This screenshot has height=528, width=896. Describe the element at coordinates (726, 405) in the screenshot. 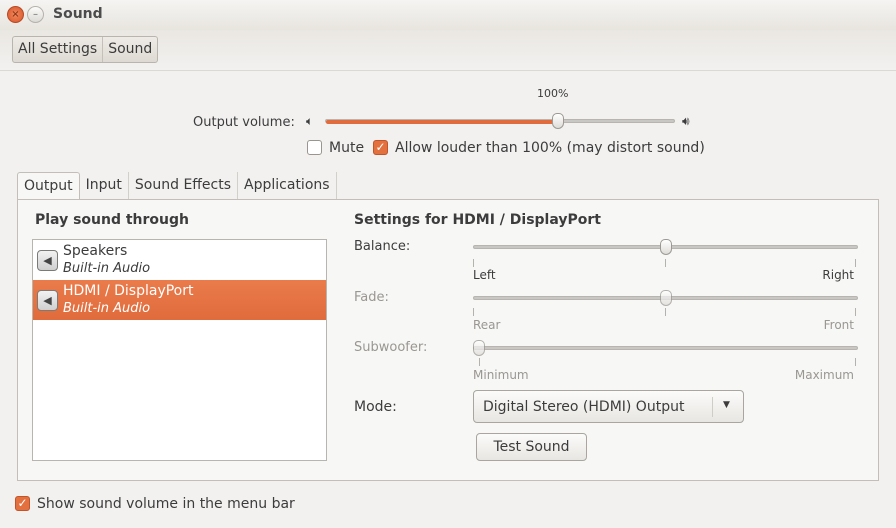

I see `chevron-down-icon: ▼` at that location.